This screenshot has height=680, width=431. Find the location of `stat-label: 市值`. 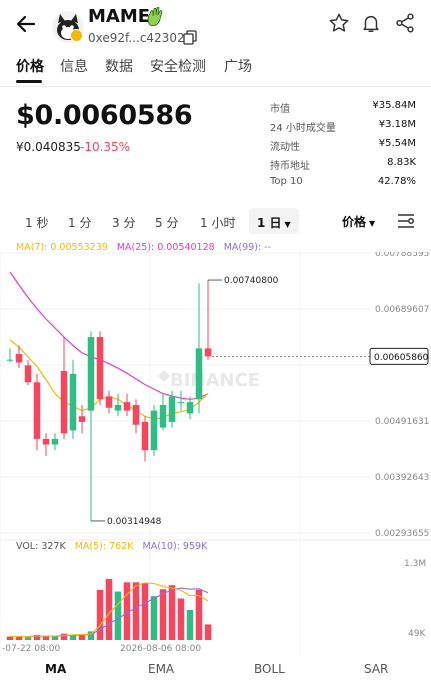

stat-label: 市值 is located at coordinates (280, 109).